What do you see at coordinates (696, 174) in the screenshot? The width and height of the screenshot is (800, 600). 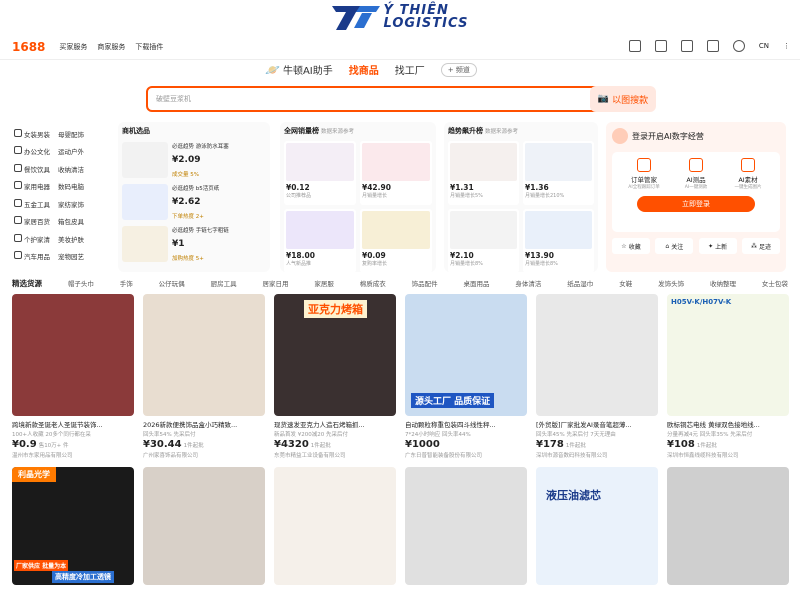 I see `feature-ai-test: AI测品 AI一键测款` at bounding box center [696, 174].